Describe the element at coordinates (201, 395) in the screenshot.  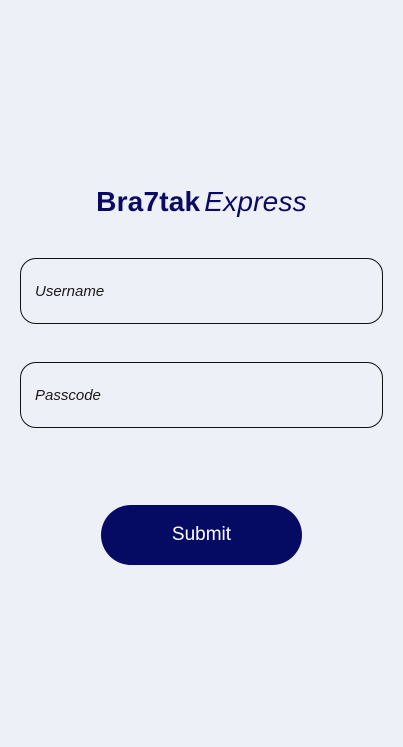
I see `passcode-input` at that location.